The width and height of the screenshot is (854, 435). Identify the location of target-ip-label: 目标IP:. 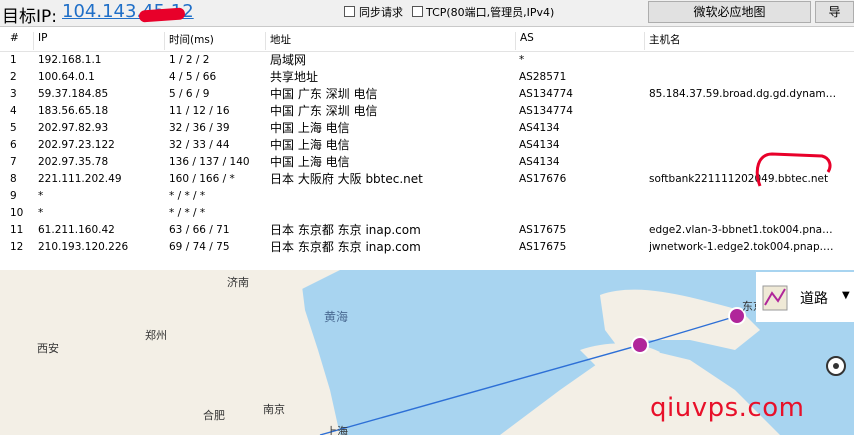
(29, 17).